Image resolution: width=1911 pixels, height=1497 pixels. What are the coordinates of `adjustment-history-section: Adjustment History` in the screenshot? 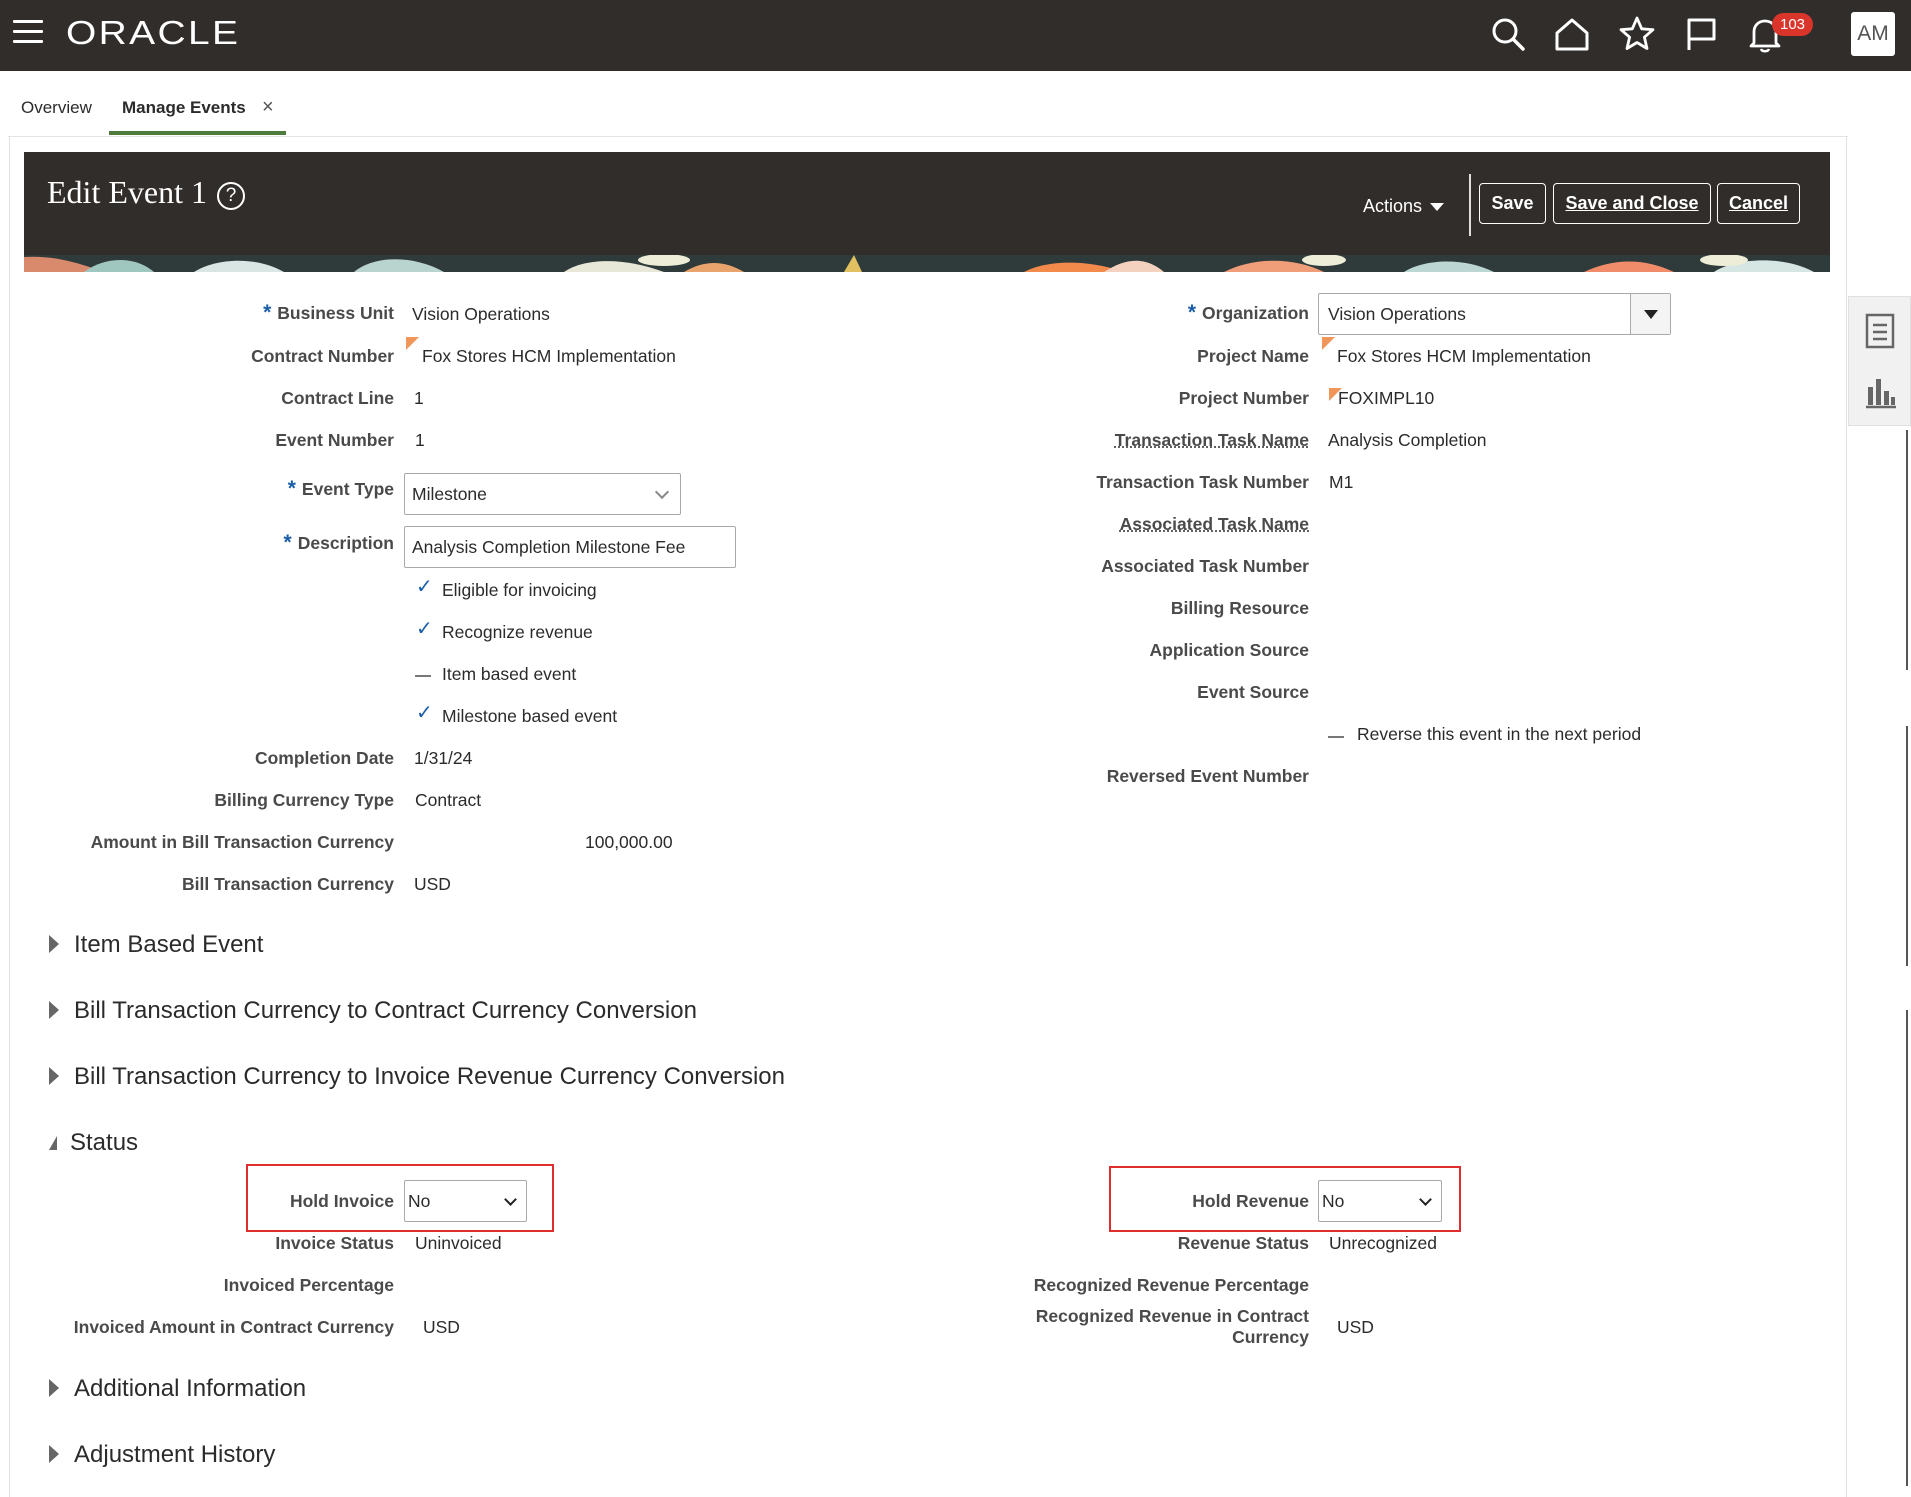 It's located at (162, 1455).